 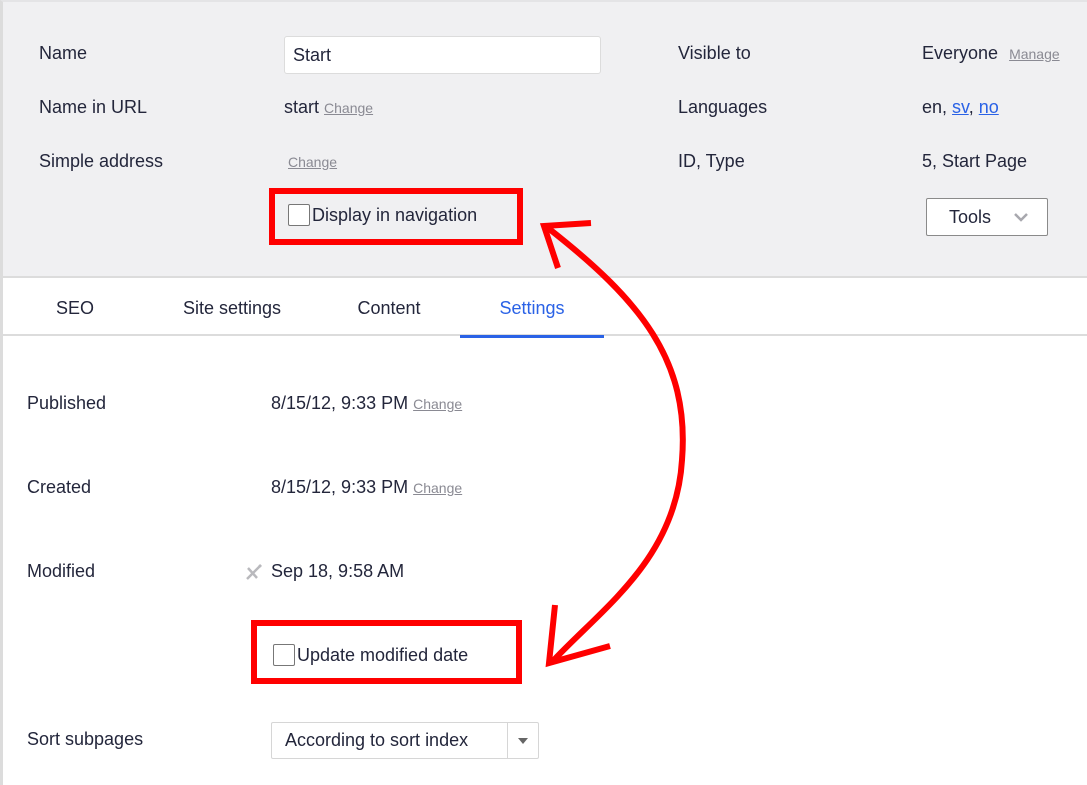 What do you see at coordinates (85, 739) in the screenshot?
I see `sort-subpages-label: Sort subpages` at bounding box center [85, 739].